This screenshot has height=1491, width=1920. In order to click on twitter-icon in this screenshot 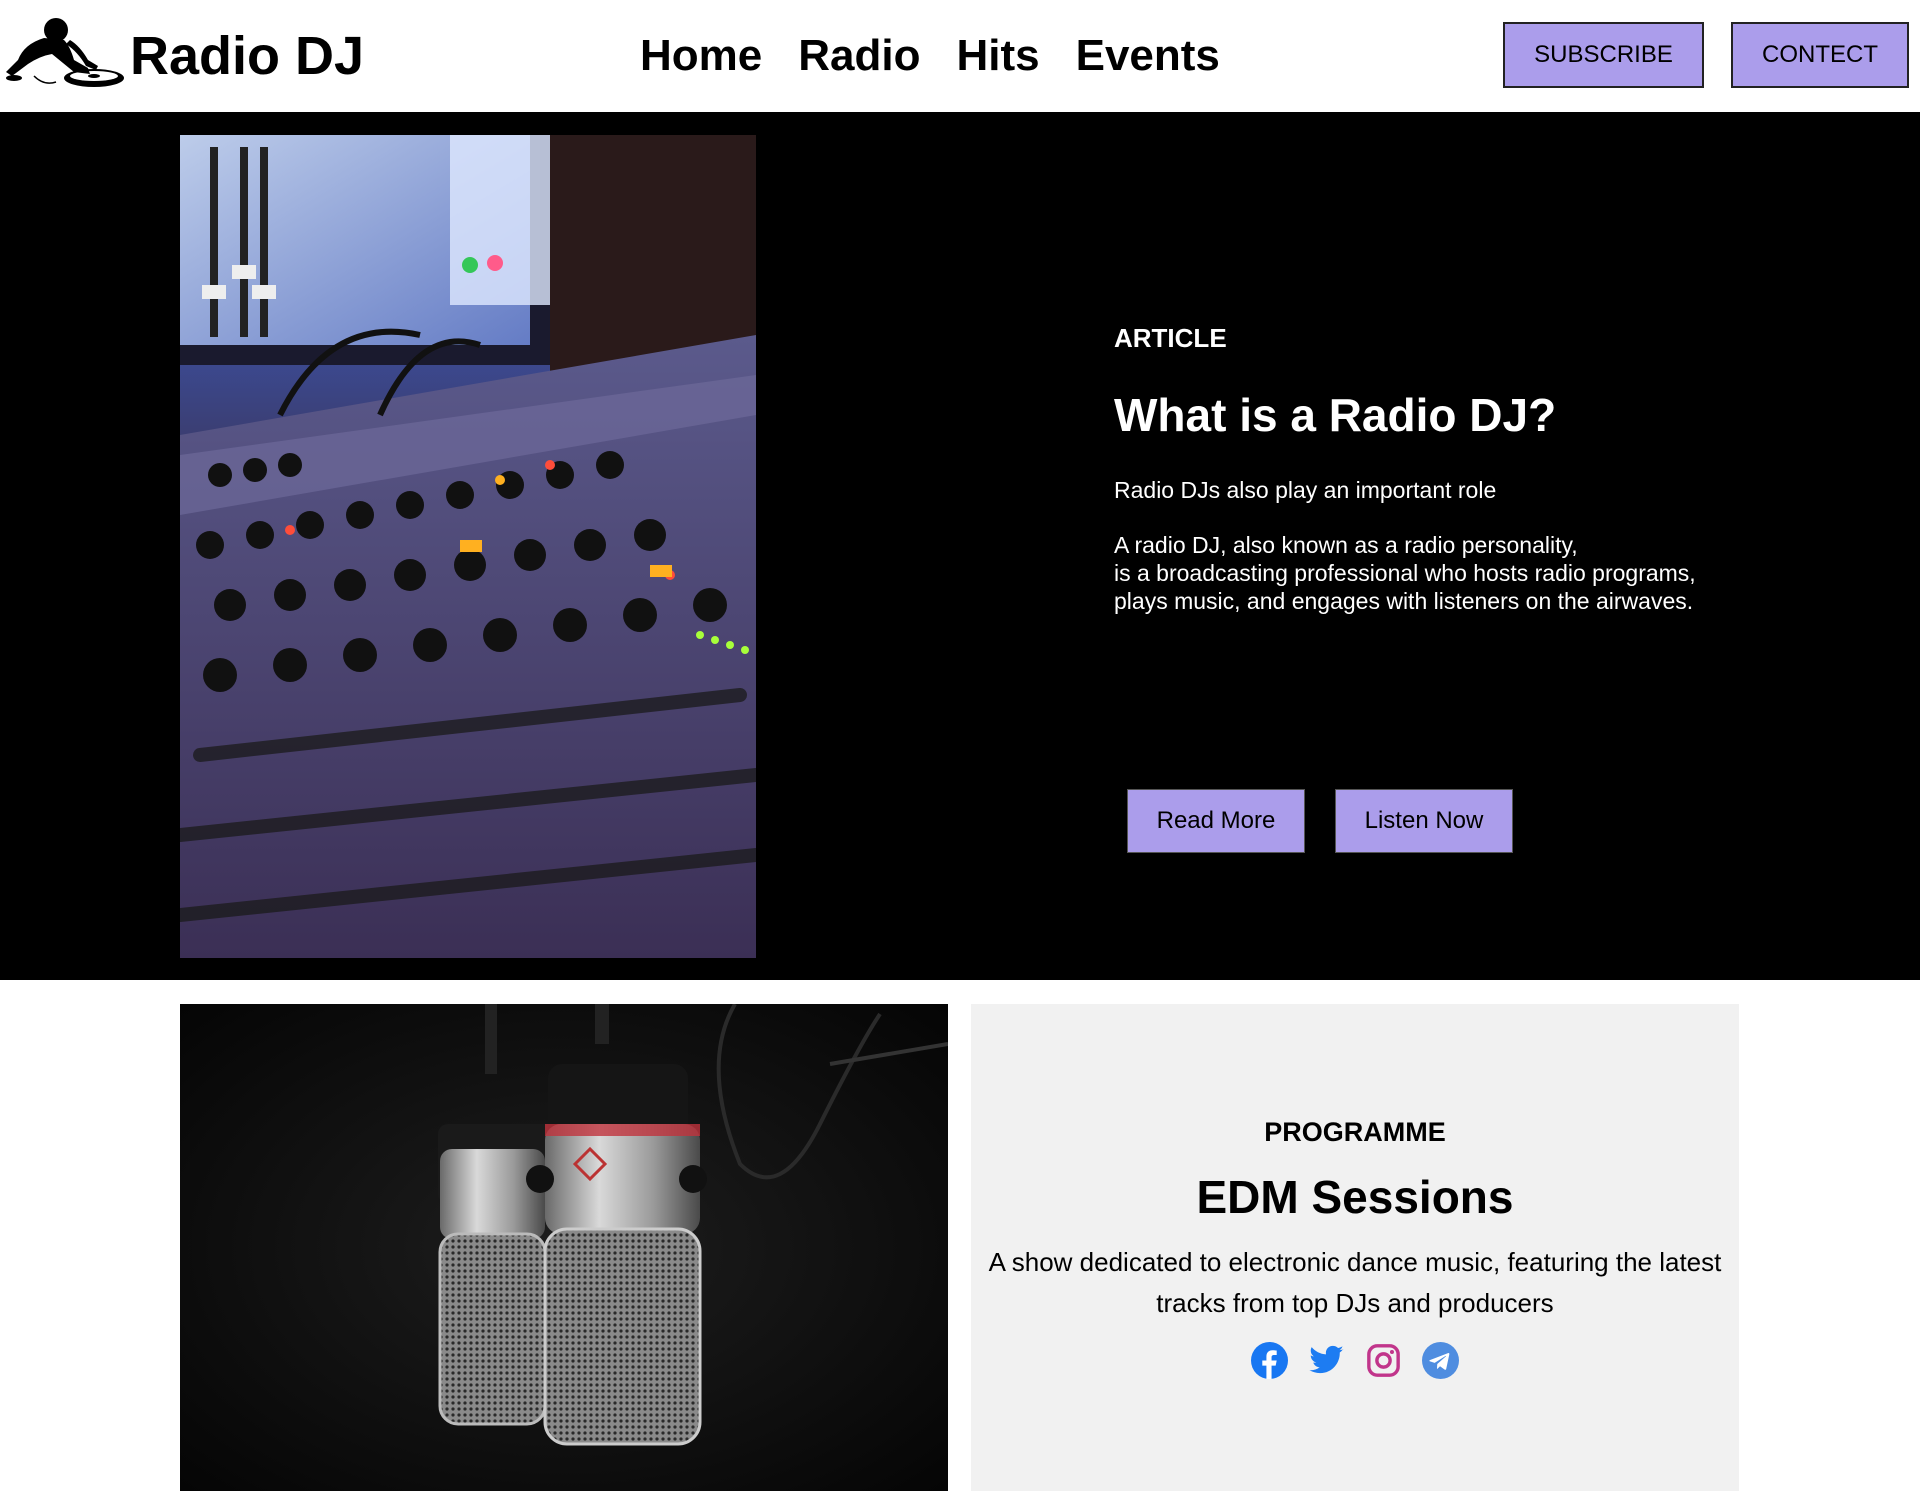, I will do `click(1326, 1360)`.